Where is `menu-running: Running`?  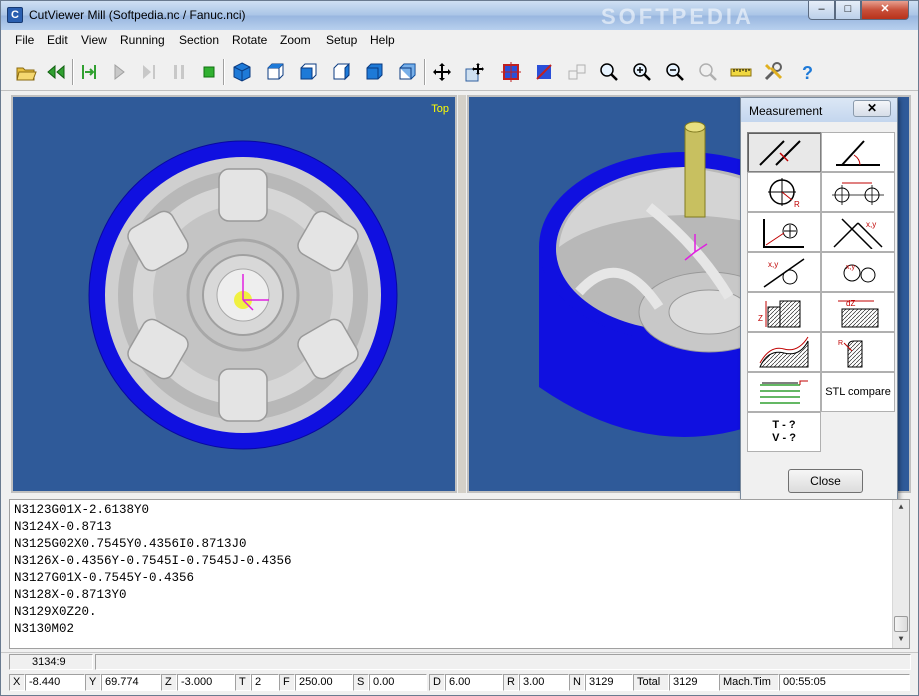
menu-running: Running is located at coordinates (142, 40).